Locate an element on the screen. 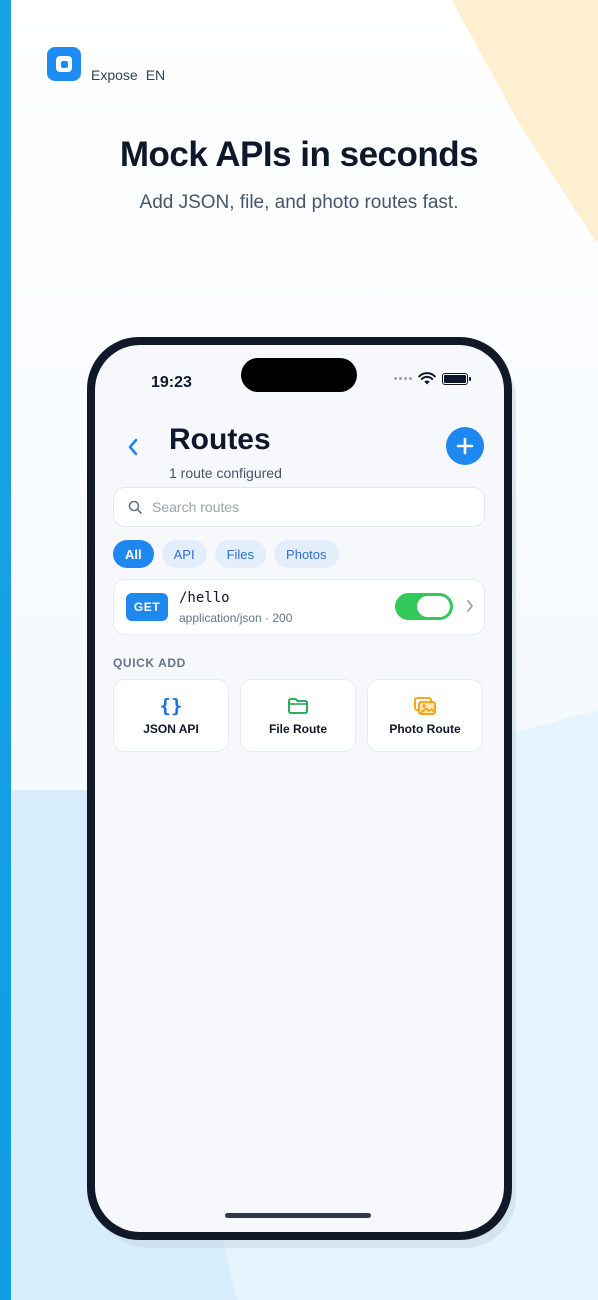  page-title: Routes is located at coordinates (220, 439).